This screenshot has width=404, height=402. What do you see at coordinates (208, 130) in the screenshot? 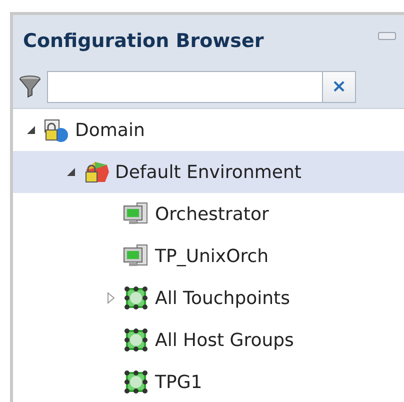
I see `tree-item: Domain` at bounding box center [208, 130].